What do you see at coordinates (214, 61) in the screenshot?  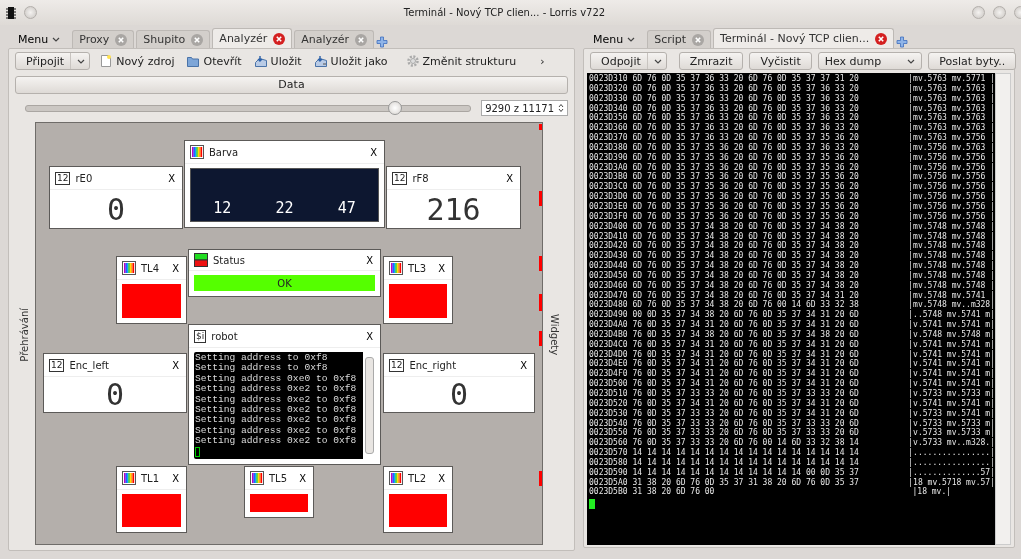 I see `toolbar-button: Otevřít` at bounding box center [214, 61].